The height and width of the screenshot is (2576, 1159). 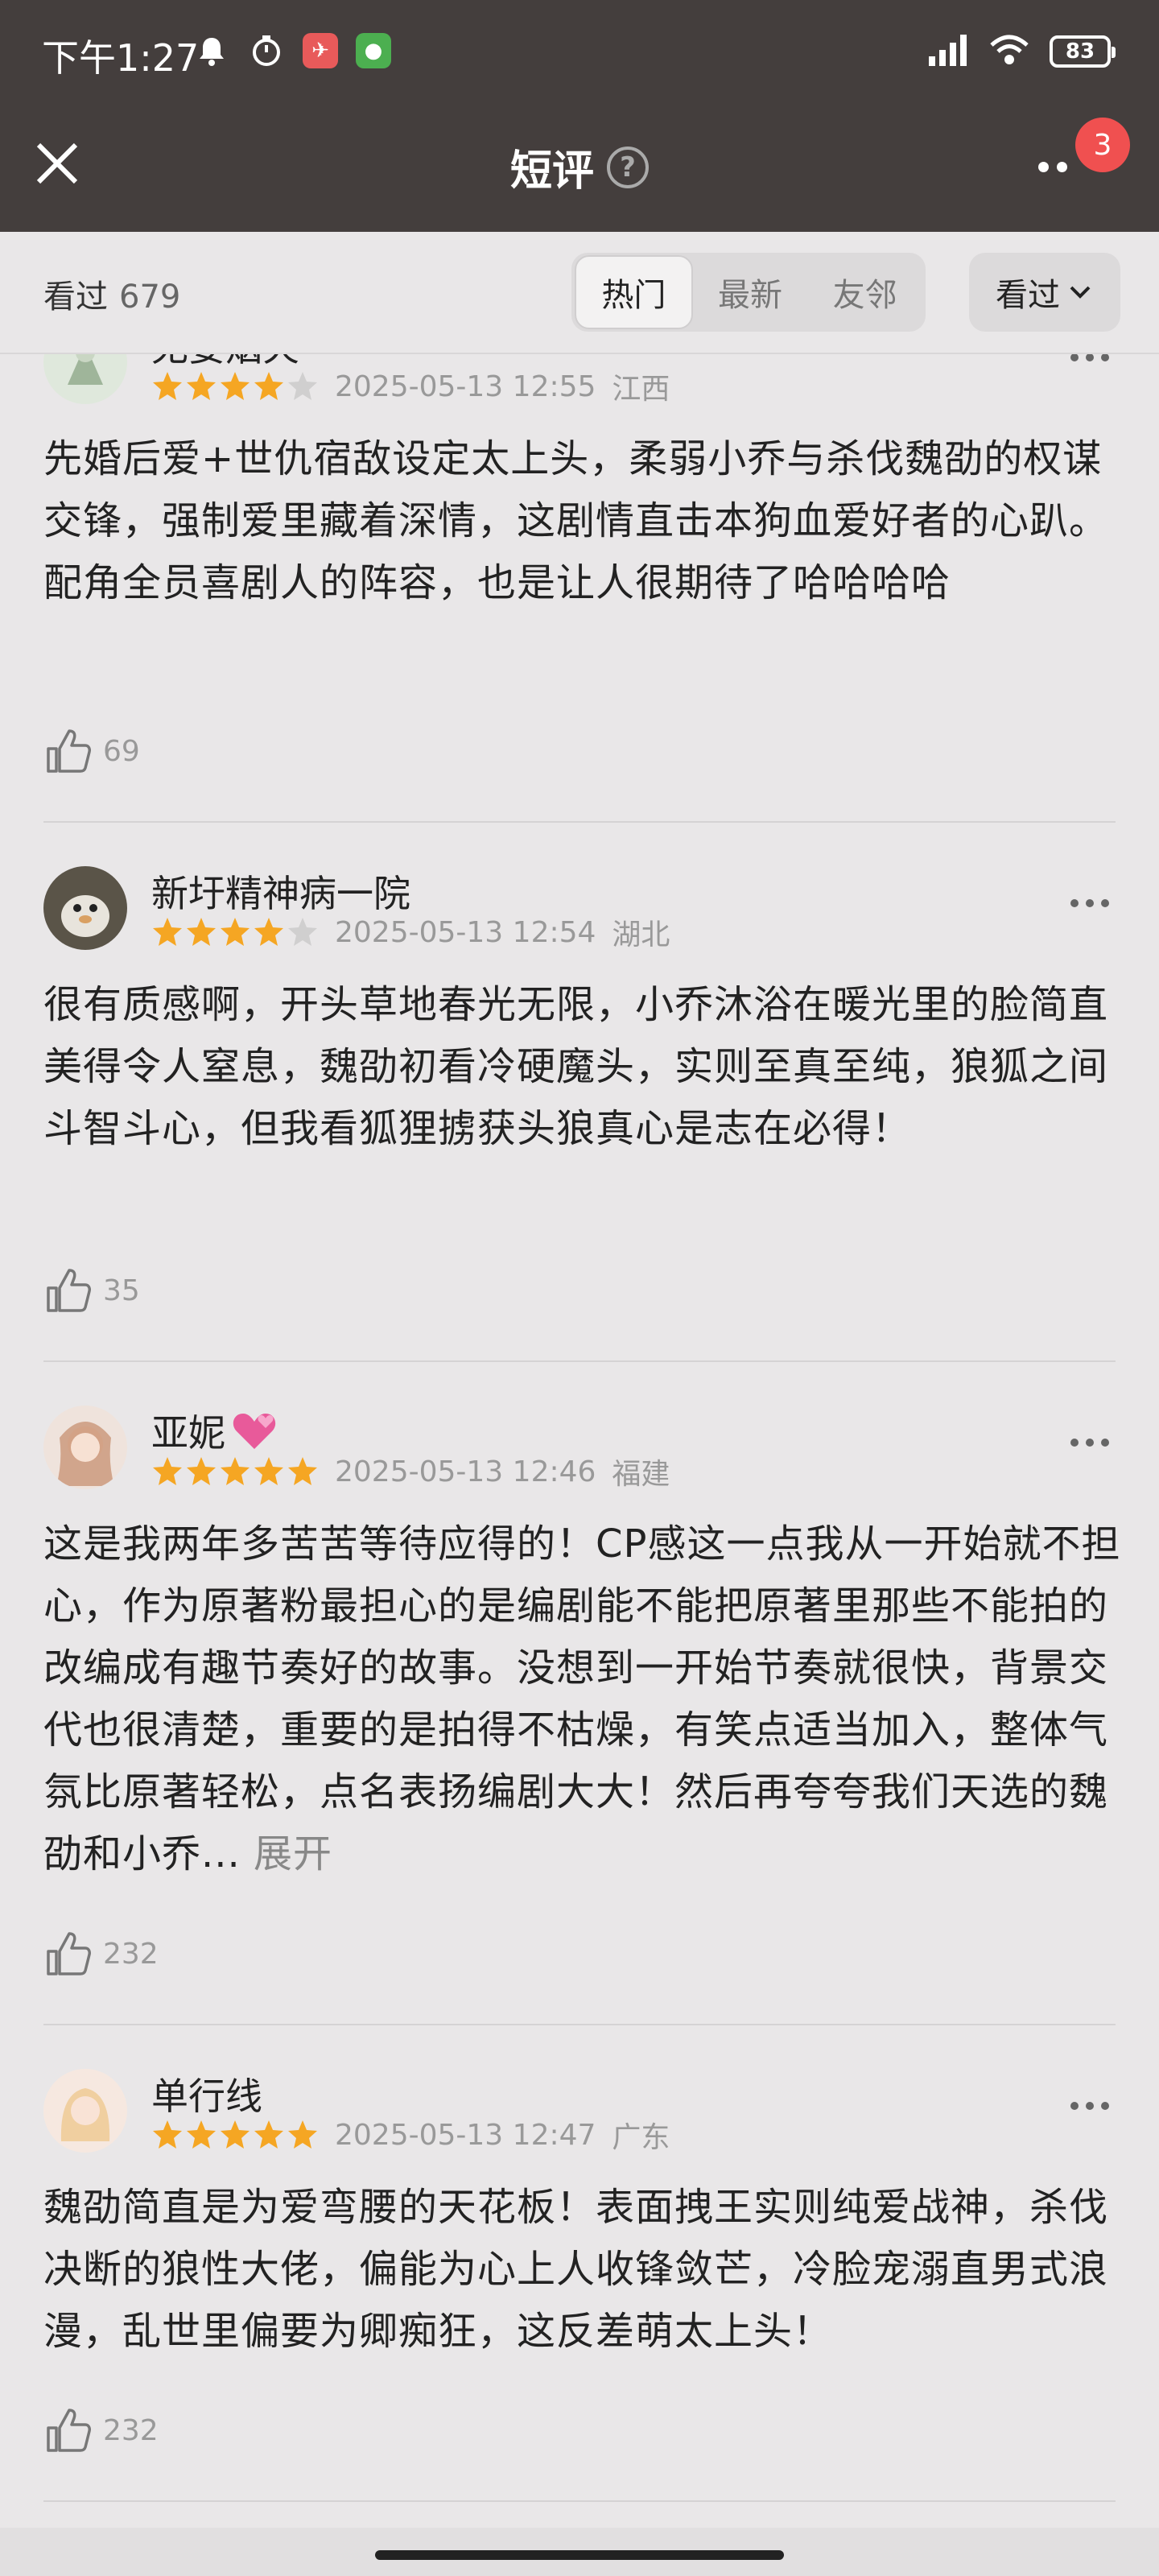 I want to click on like-button: 35, so click(x=91, y=1290).